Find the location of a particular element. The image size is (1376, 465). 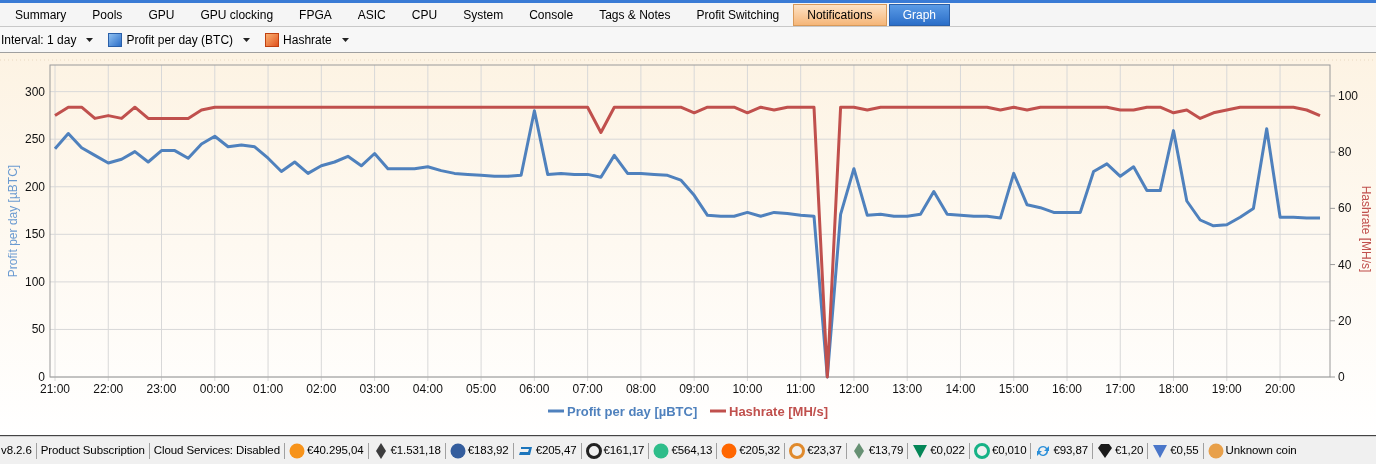

coin-price: €0,010 is located at coordinates (1009, 450).